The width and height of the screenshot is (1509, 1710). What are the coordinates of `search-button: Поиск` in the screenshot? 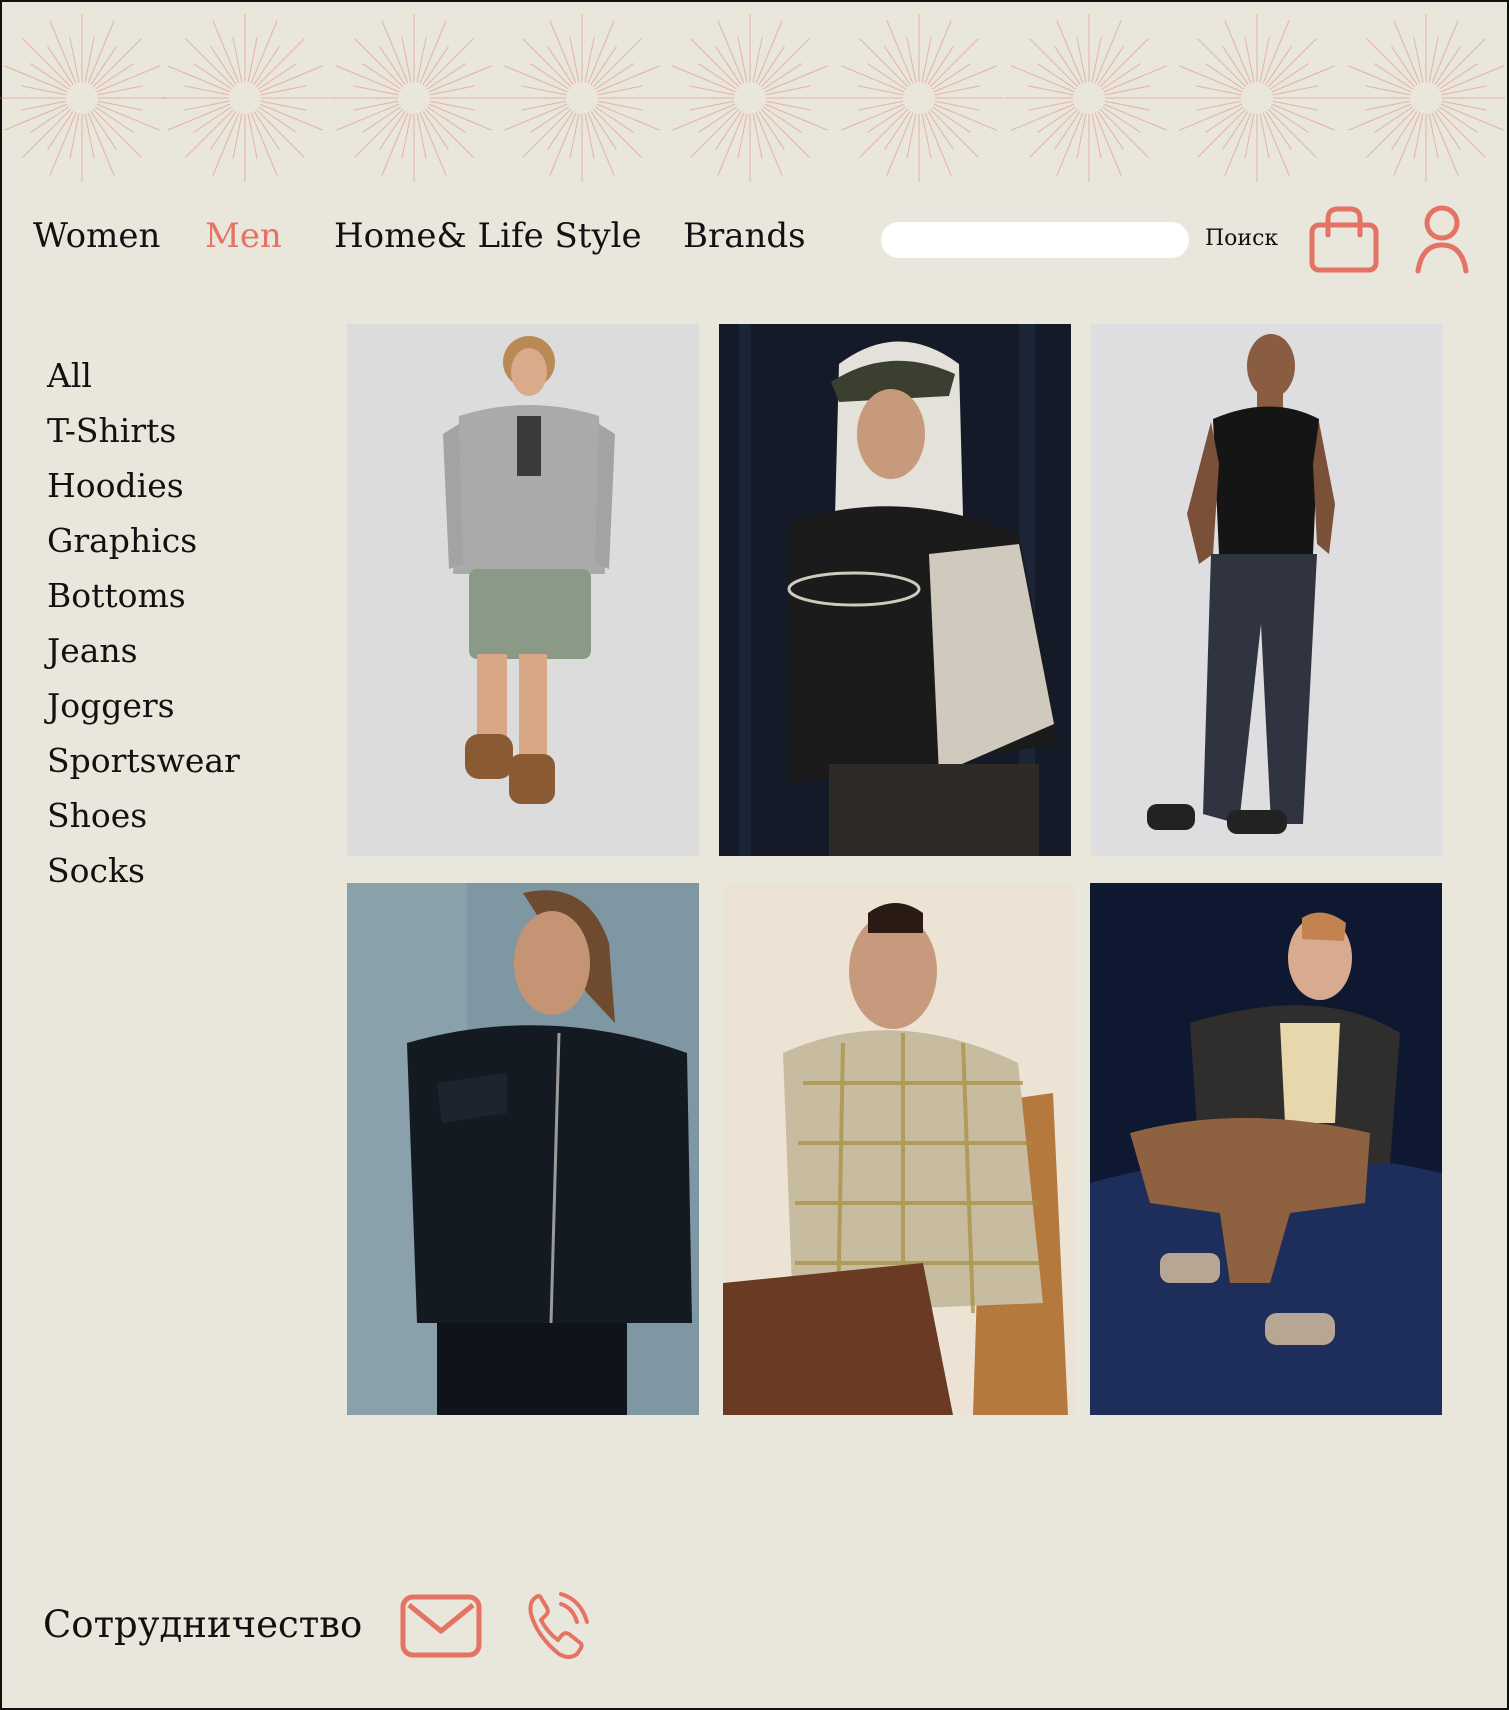 It's located at (1241, 239).